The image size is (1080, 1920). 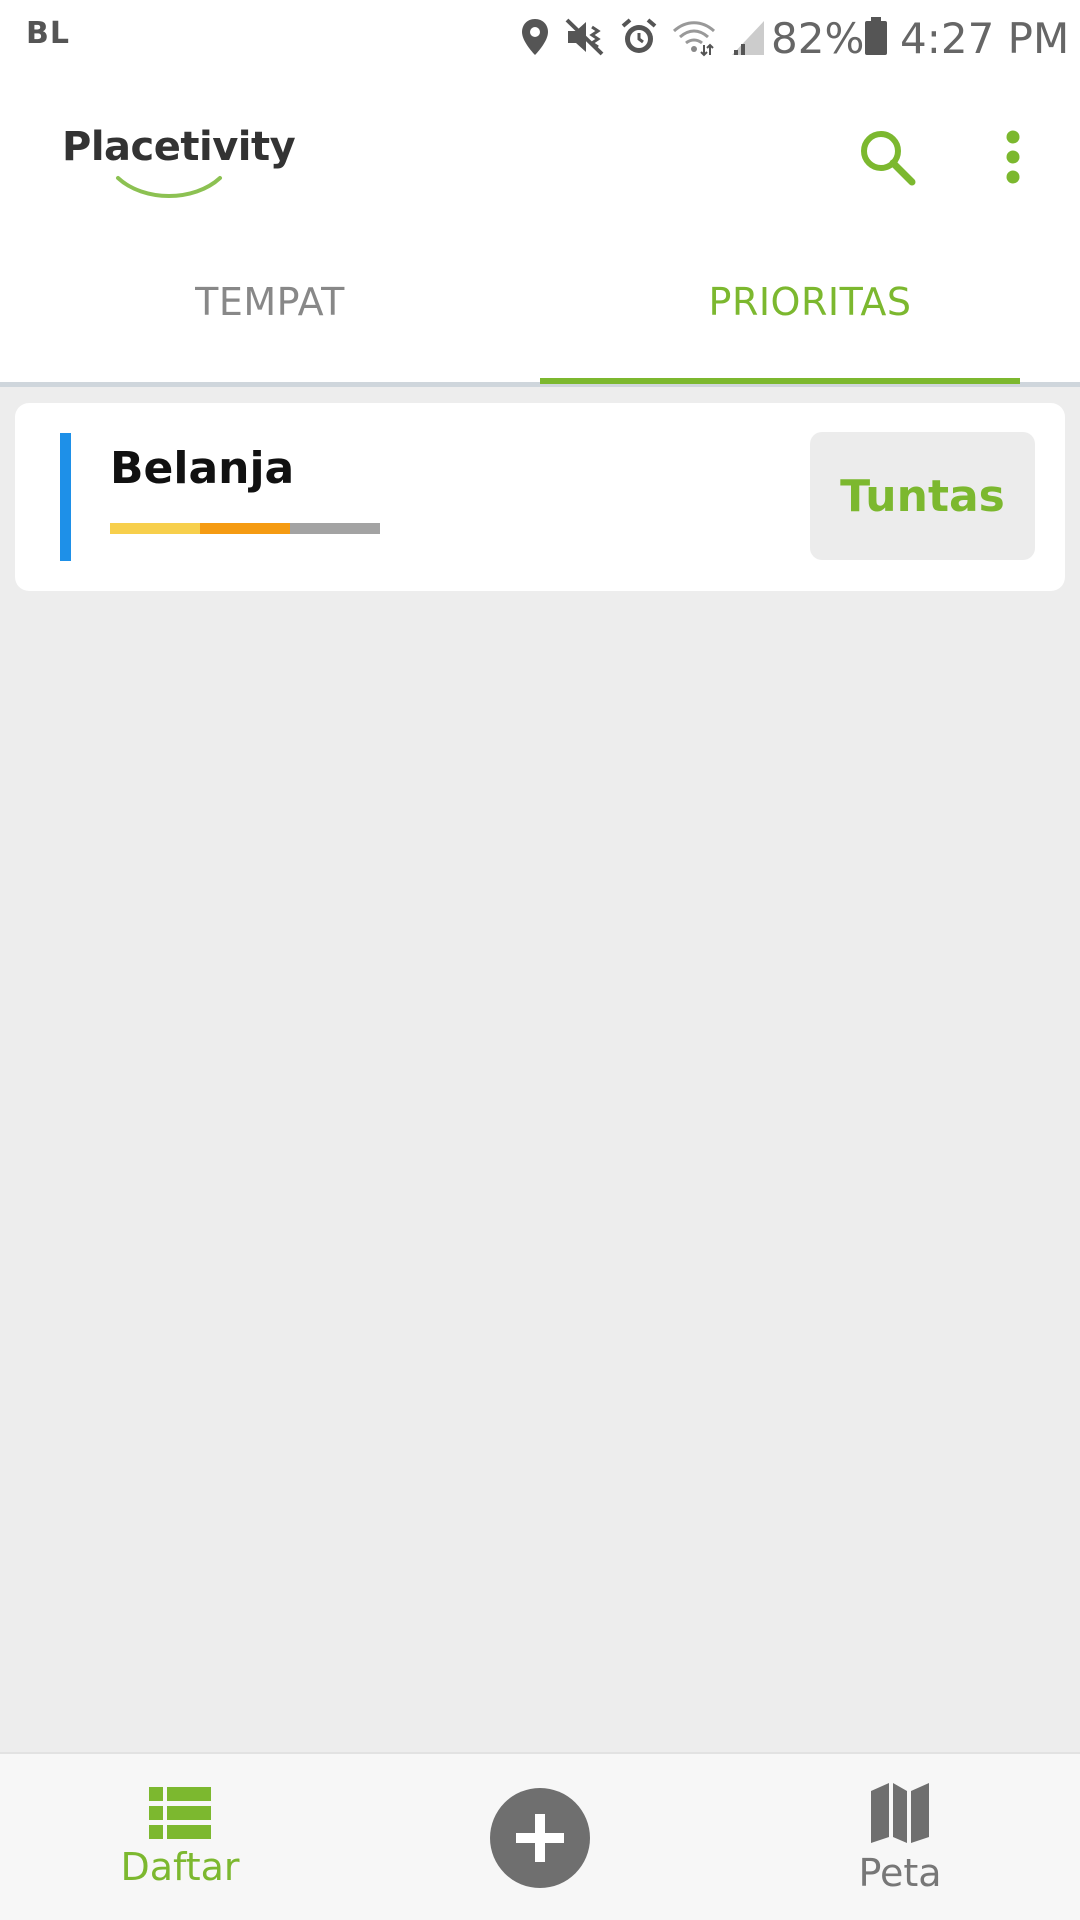 I want to click on bottom-navigation: Daftar Peta, so click(x=540, y=1836).